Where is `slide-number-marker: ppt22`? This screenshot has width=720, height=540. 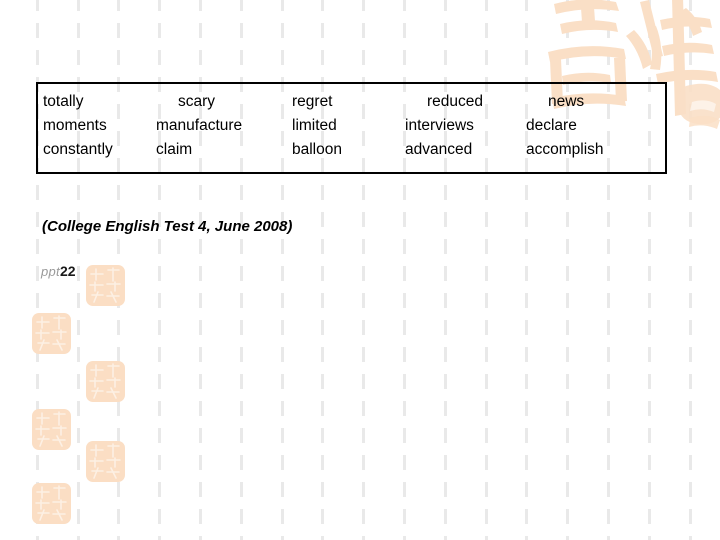
slide-number-marker: ppt22 is located at coordinates (58, 271).